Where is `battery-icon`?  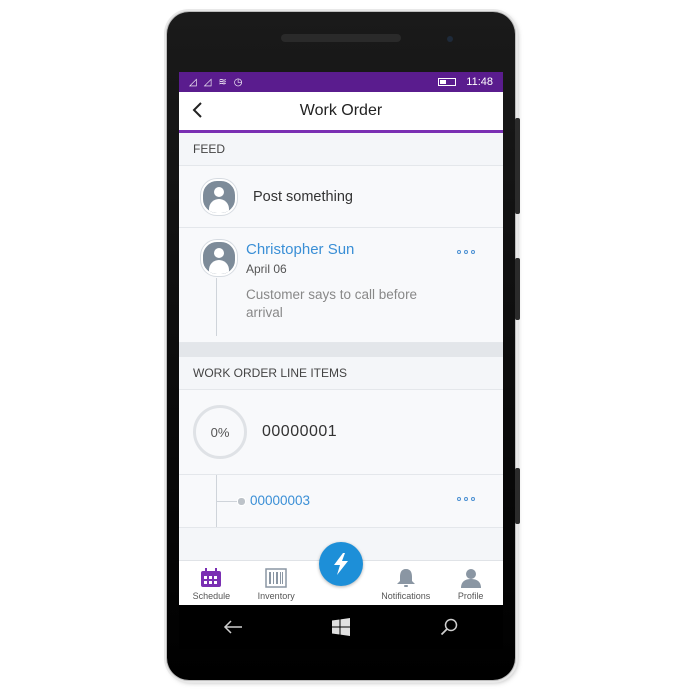
battery-icon is located at coordinates (447, 82).